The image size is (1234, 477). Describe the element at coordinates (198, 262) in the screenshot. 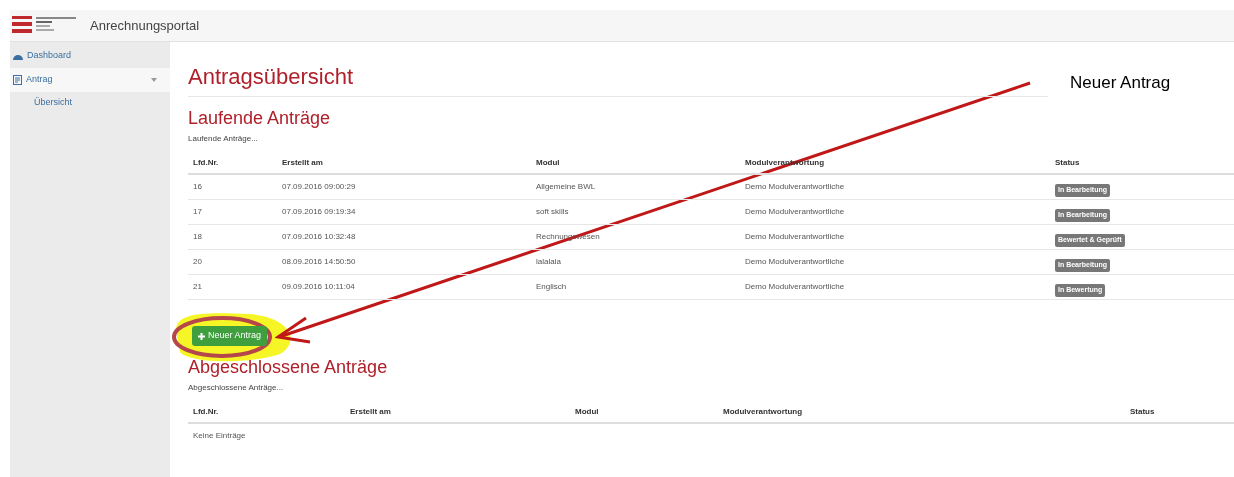

I see `table-cell-text: 20` at that location.